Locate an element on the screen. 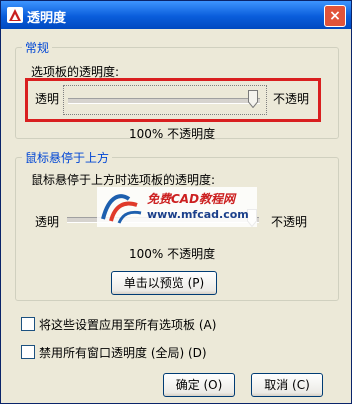 Image resolution: width=352 pixels, height=404 pixels. watermark-url: www.mfcad.com is located at coordinates (198, 214).